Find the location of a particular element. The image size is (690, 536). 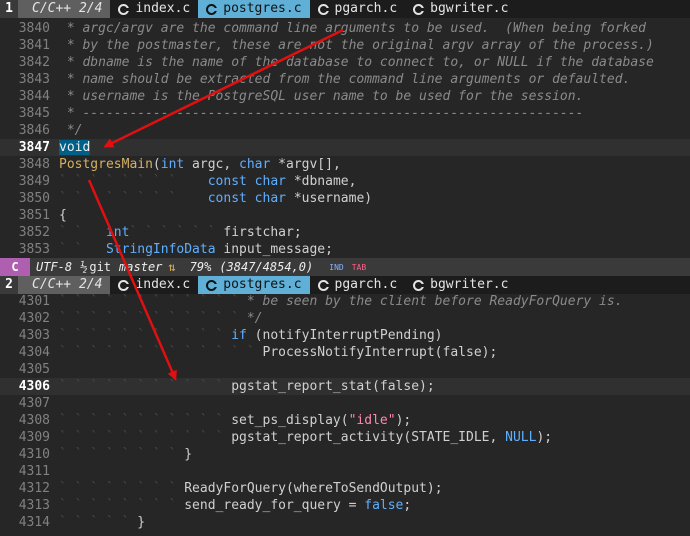

code-text: ` ` ` ` ` } is located at coordinates (102, 522).